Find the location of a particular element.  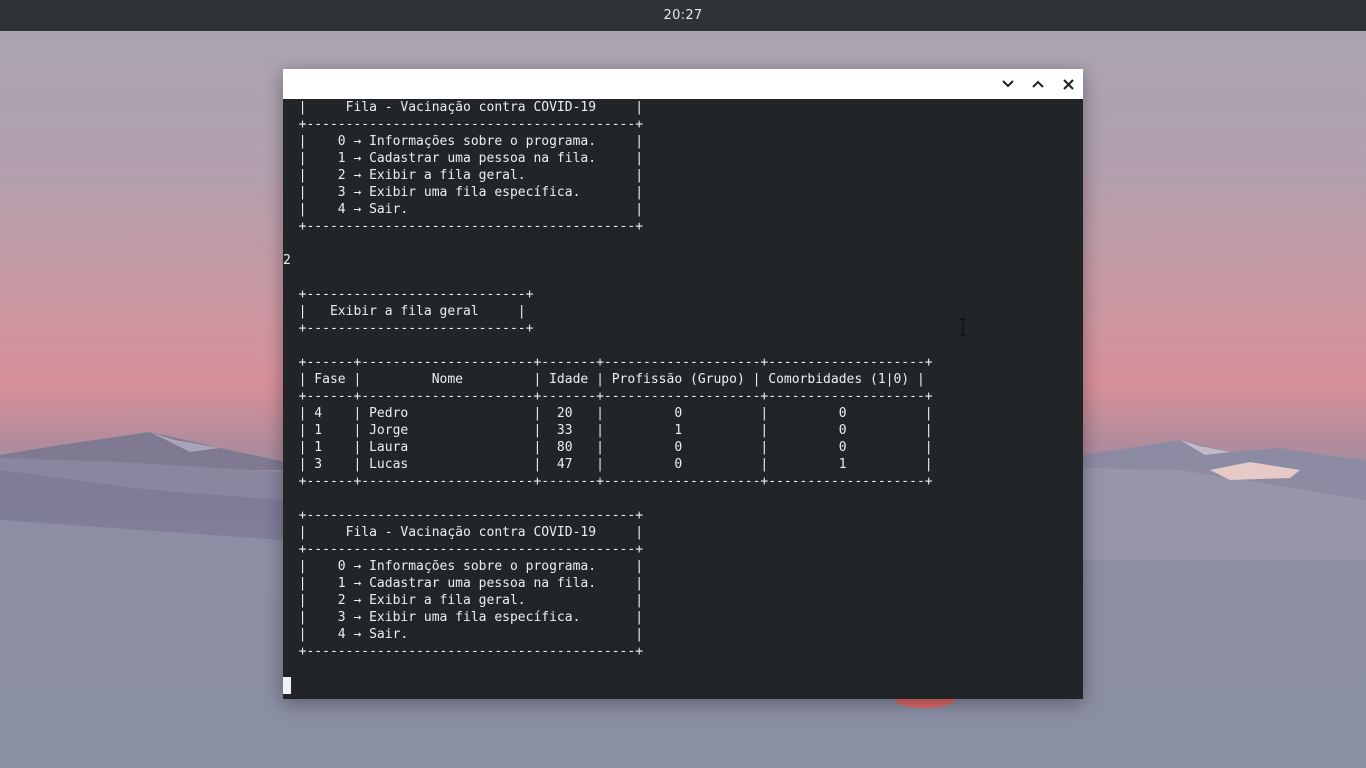

top-panel: 20:27 is located at coordinates (683, 15).